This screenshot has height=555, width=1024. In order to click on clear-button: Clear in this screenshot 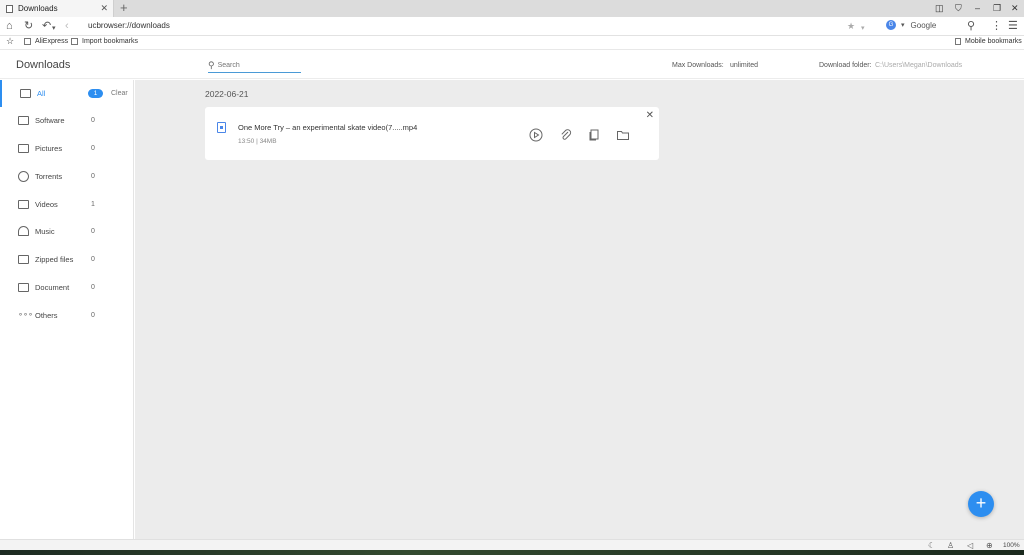, I will do `click(119, 93)`.